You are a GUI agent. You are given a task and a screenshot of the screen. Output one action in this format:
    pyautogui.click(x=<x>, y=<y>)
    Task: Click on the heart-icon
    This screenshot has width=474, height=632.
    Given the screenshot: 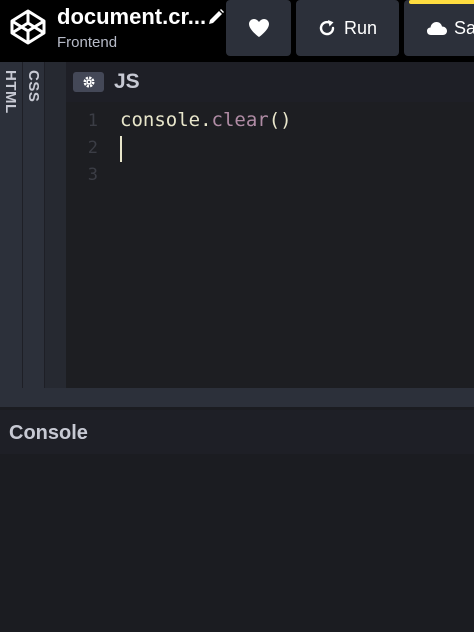 What is the action you would take?
    pyautogui.click(x=258, y=28)
    